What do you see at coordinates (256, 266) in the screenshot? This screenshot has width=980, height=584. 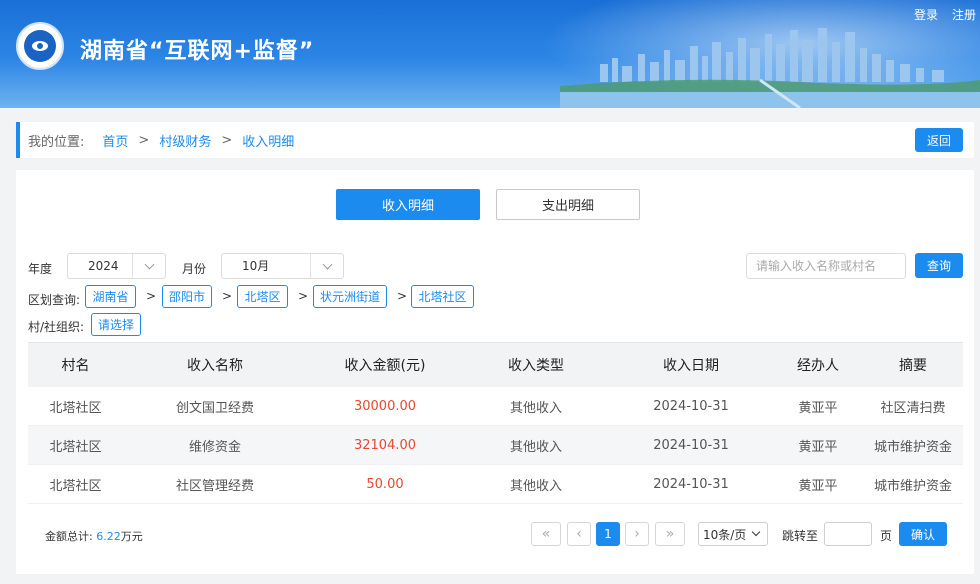 I see `month-select-value: 10月` at bounding box center [256, 266].